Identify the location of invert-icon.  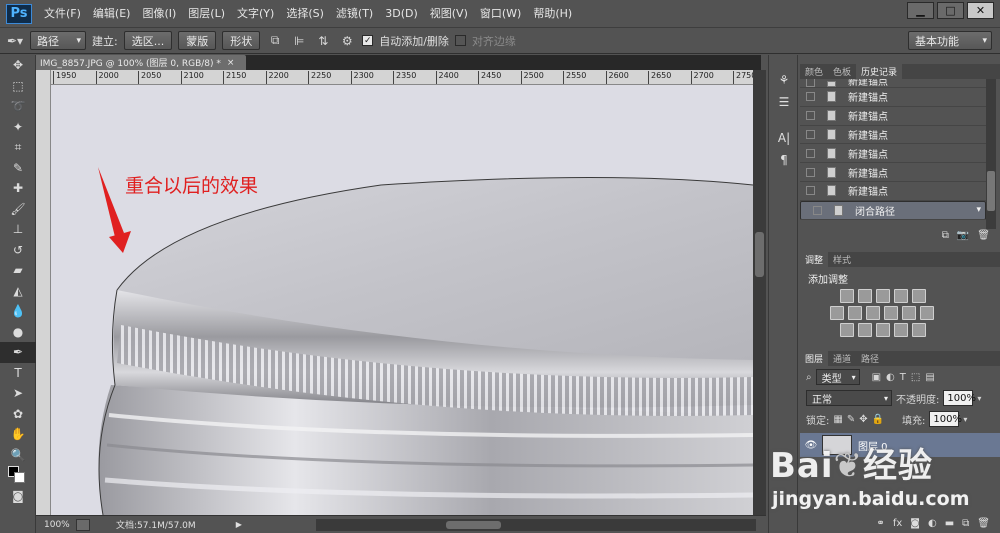
(847, 330).